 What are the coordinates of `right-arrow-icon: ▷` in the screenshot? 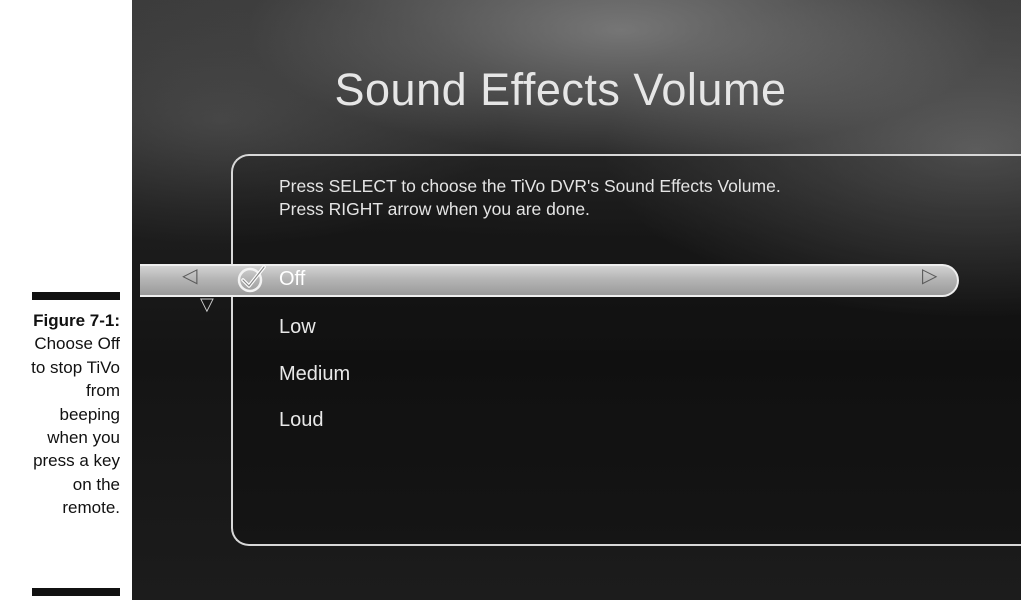 It's located at (929, 275).